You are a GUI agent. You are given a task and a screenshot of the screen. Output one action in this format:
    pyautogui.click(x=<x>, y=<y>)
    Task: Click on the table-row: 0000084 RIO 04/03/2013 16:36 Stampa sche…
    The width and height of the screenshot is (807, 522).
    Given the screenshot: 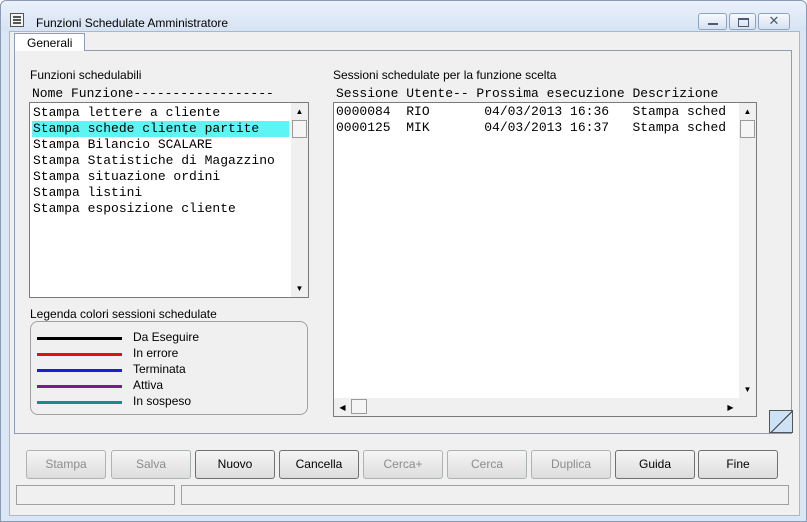 What is the action you would take?
    pyautogui.click(x=531, y=112)
    